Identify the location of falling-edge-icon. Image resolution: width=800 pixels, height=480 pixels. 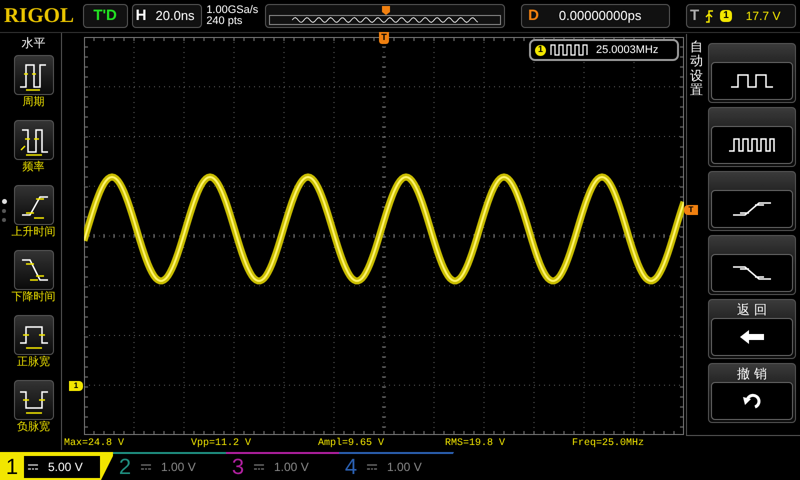
(752, 273).